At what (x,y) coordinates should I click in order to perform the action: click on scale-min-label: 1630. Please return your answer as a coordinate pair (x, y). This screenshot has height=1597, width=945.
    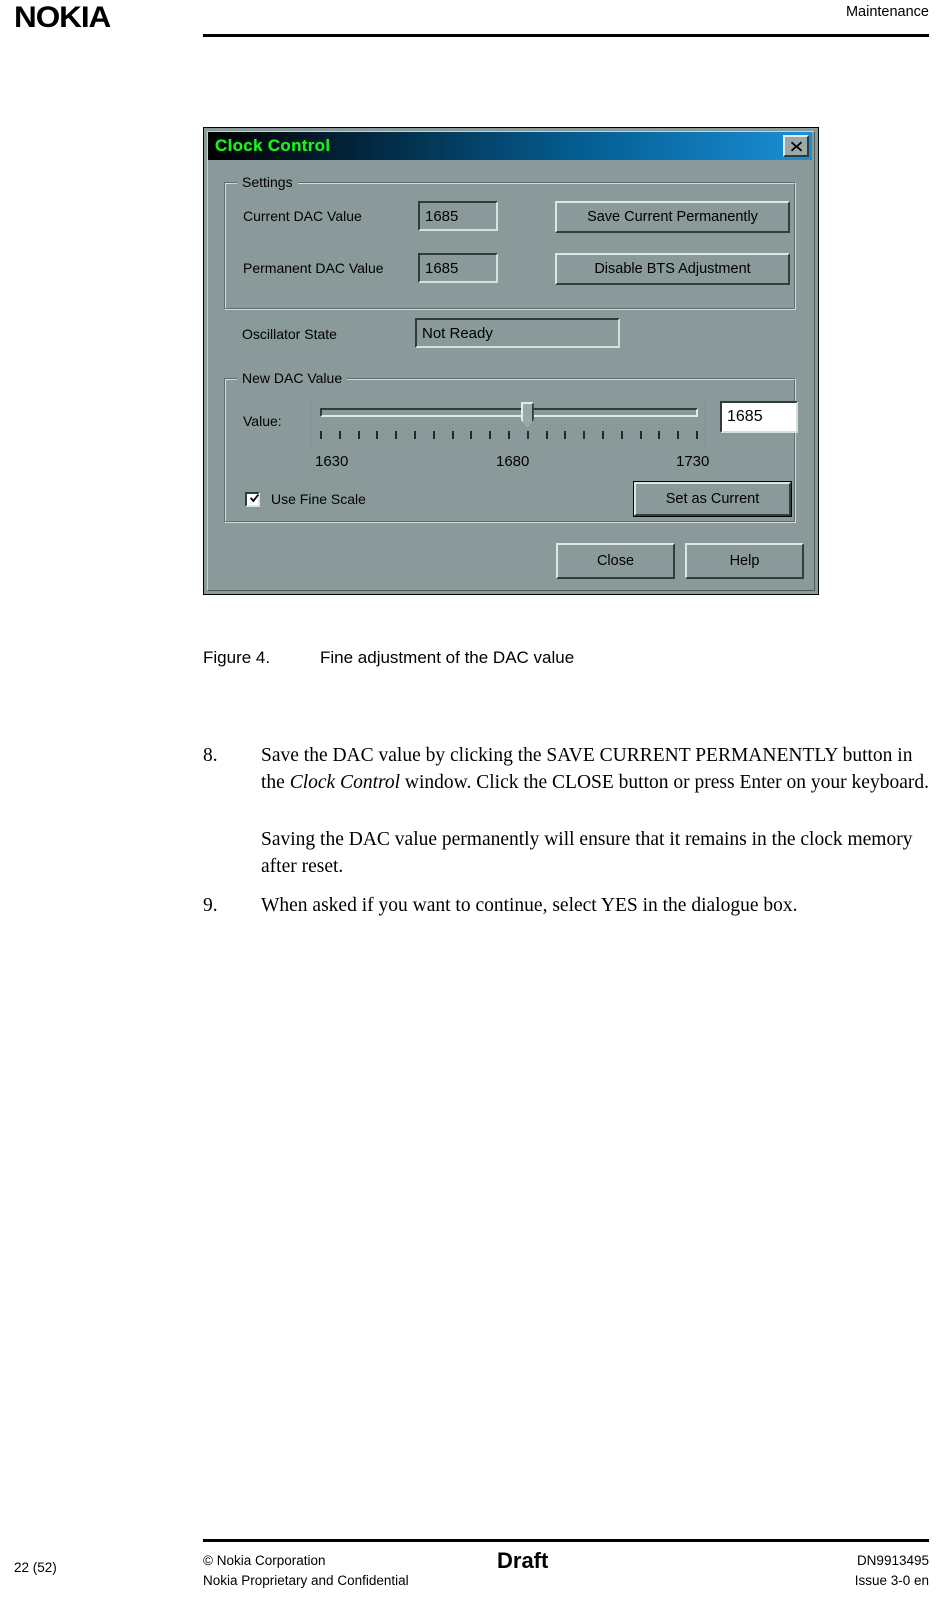
    Looking at the image, I should click on (332, 461).